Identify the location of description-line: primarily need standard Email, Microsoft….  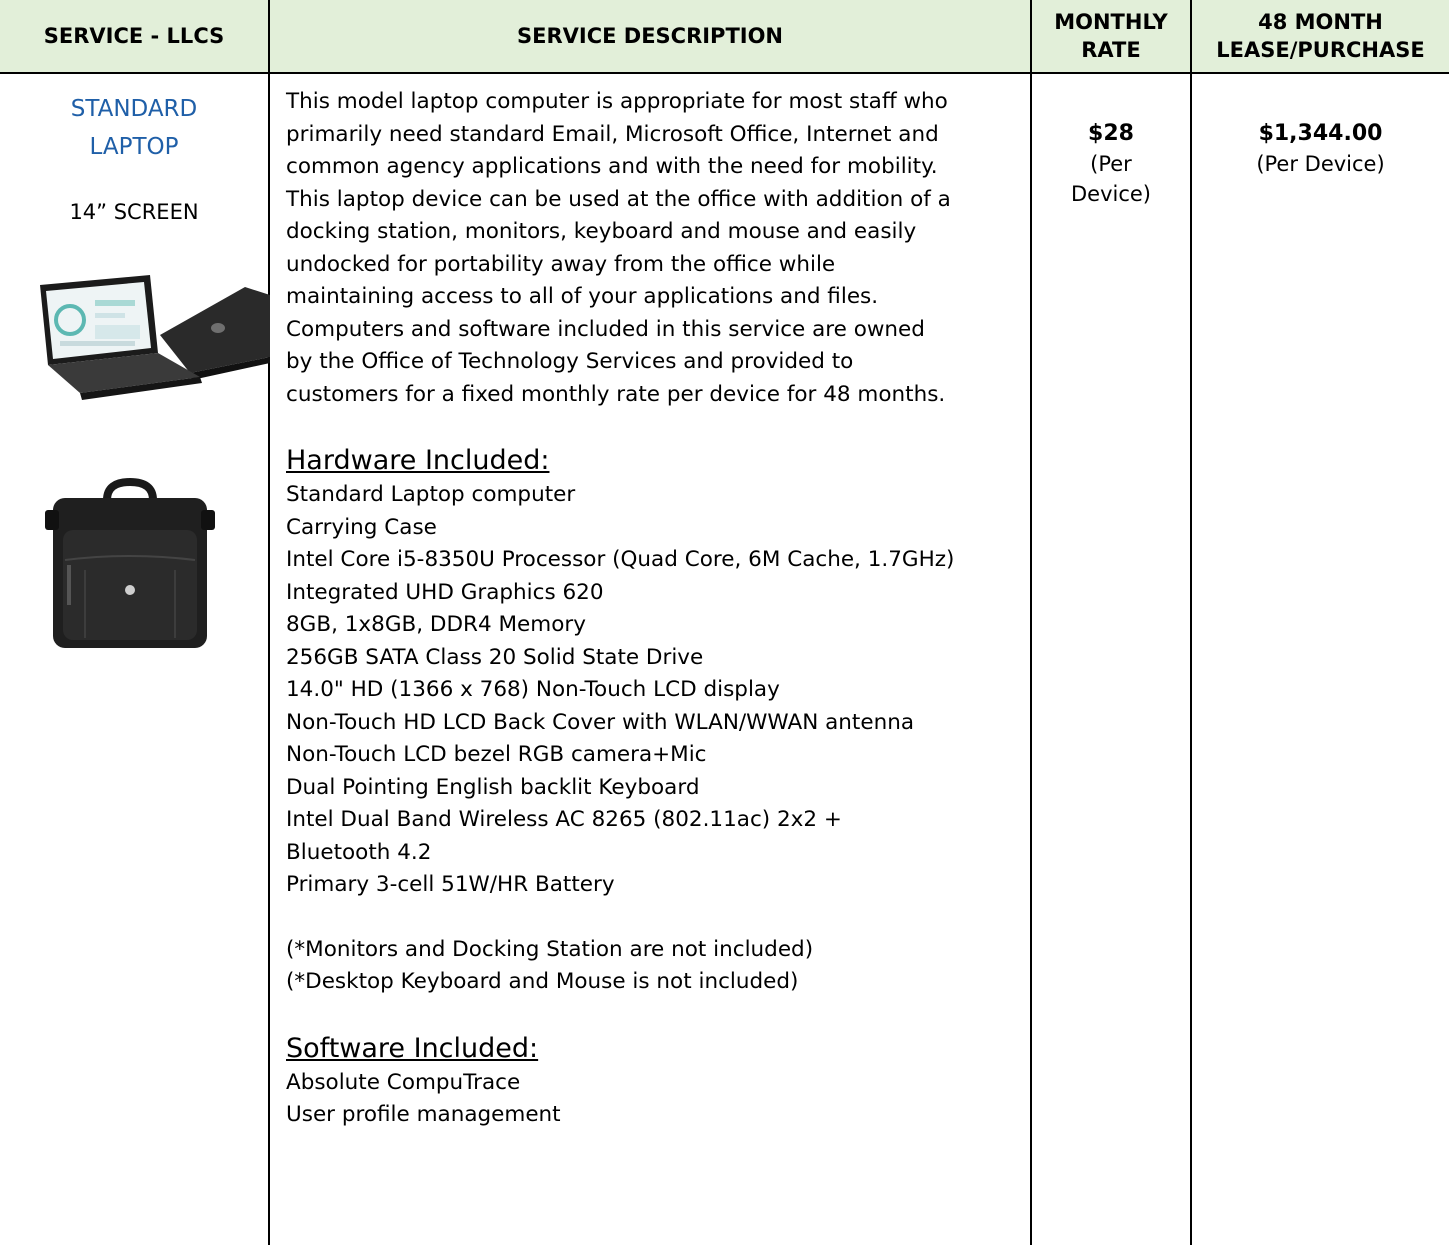
(612, 134).